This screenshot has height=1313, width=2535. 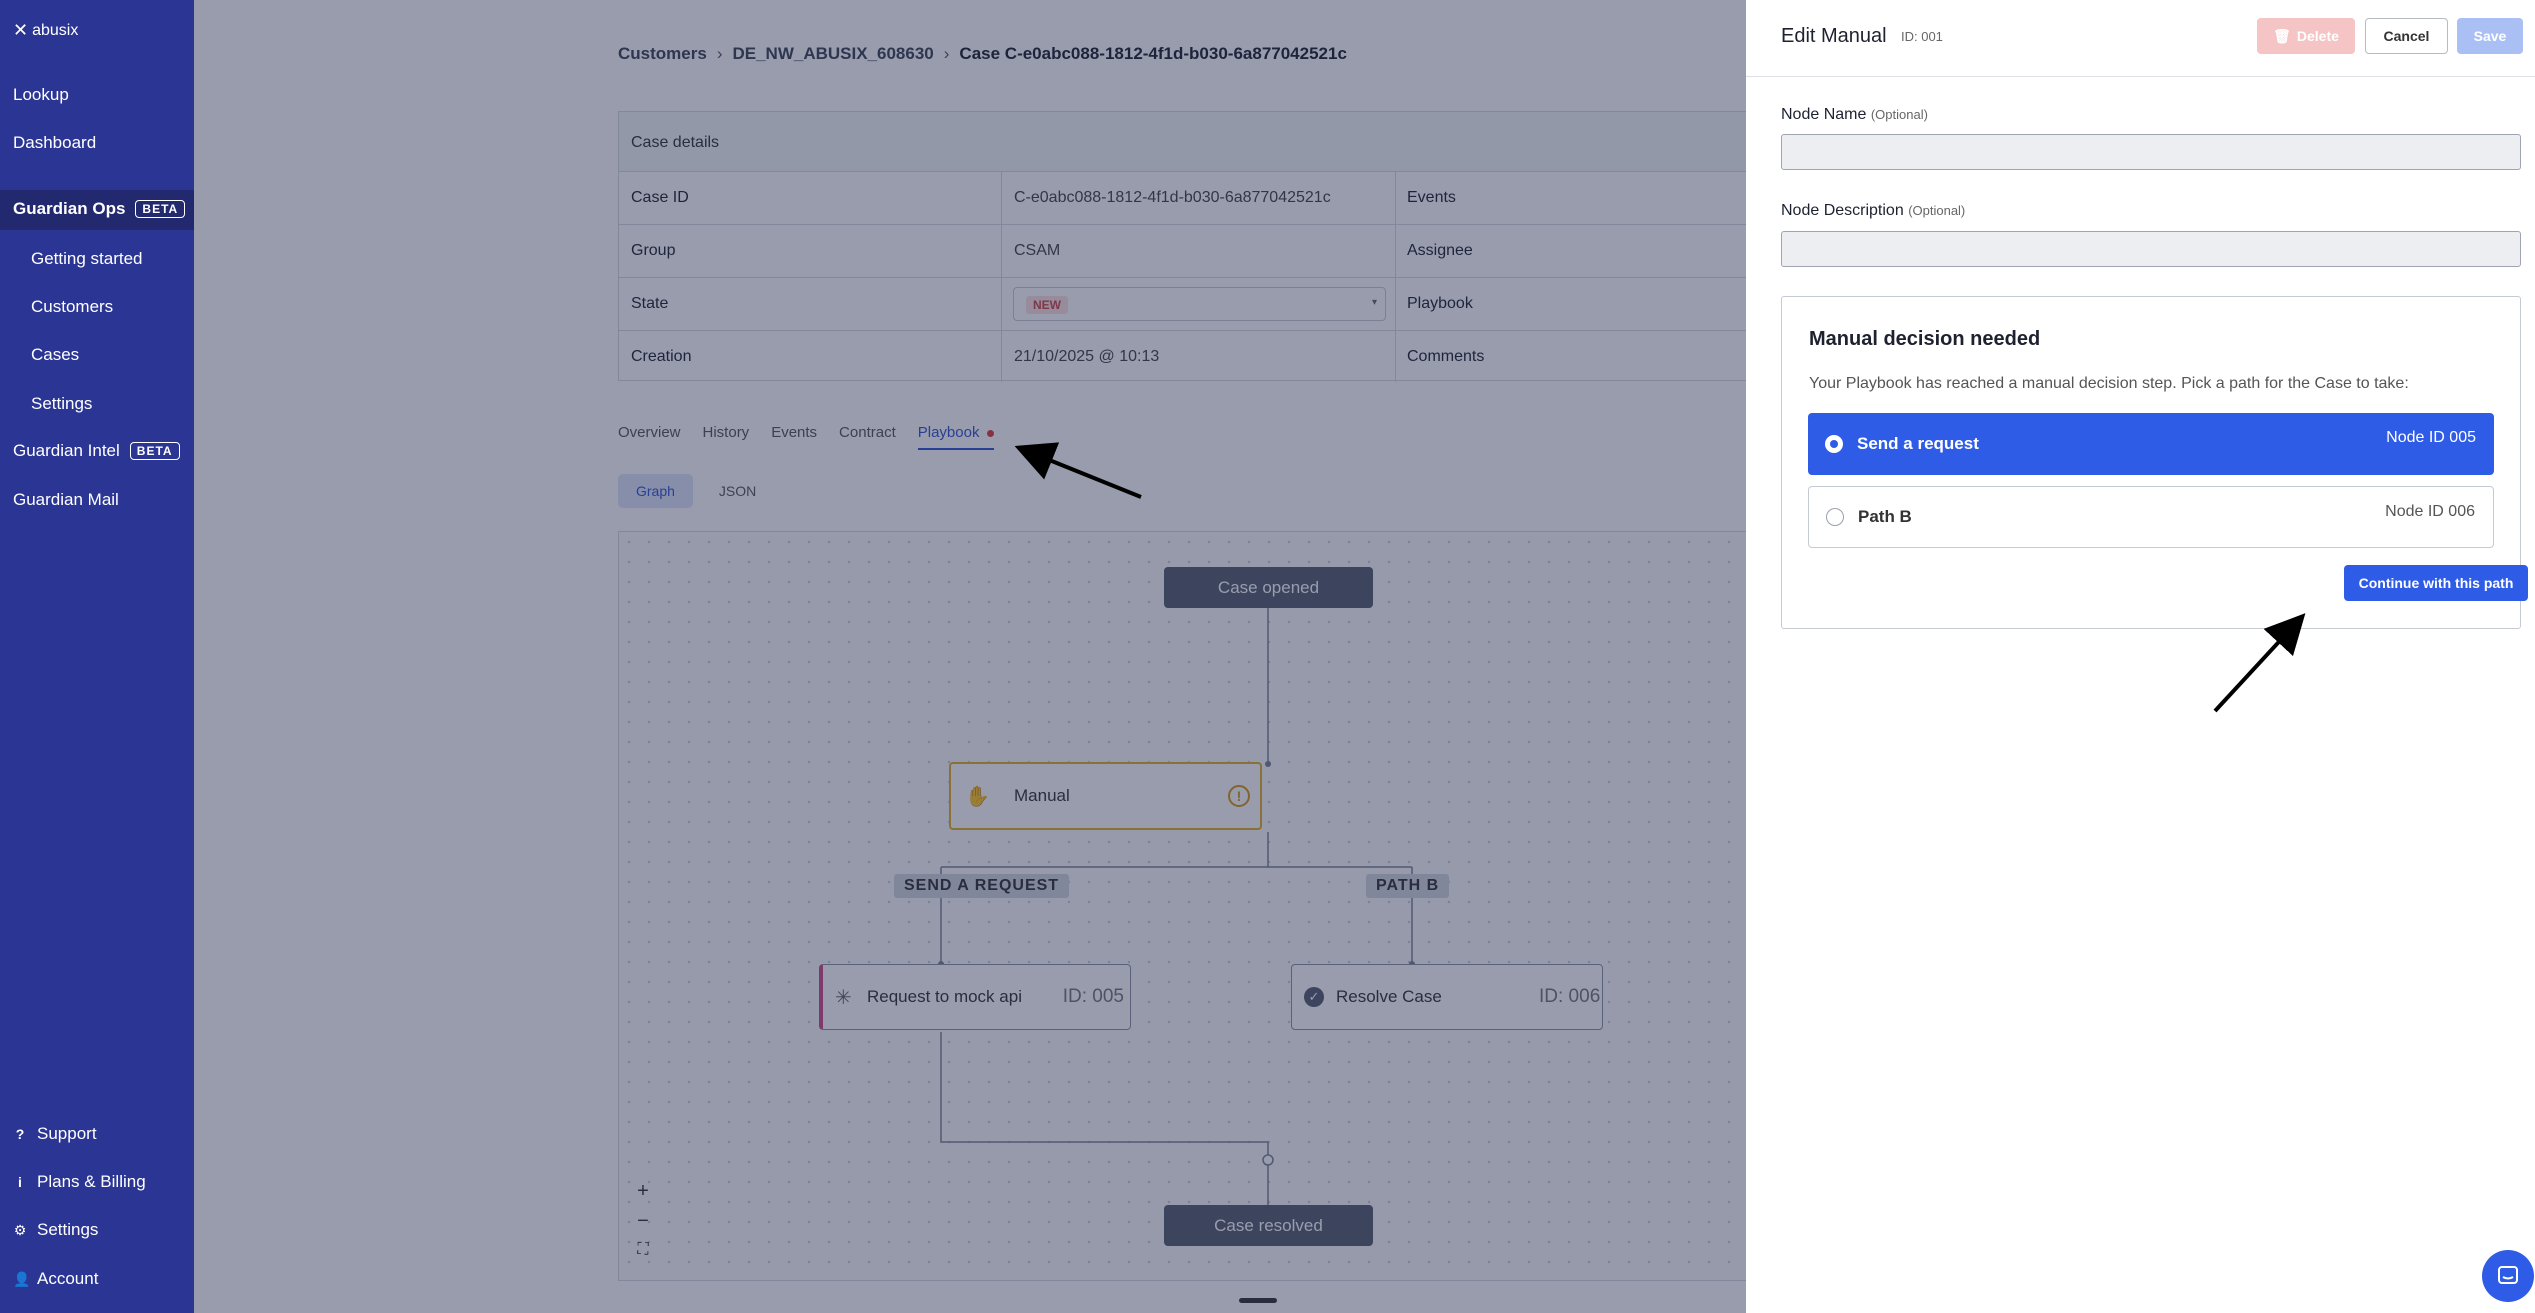 What do you see at coordinates (91, 1181) in the screenshot?
I see `sidebar-item-label: Plans & Billing` at bounding box center [91, 1181].